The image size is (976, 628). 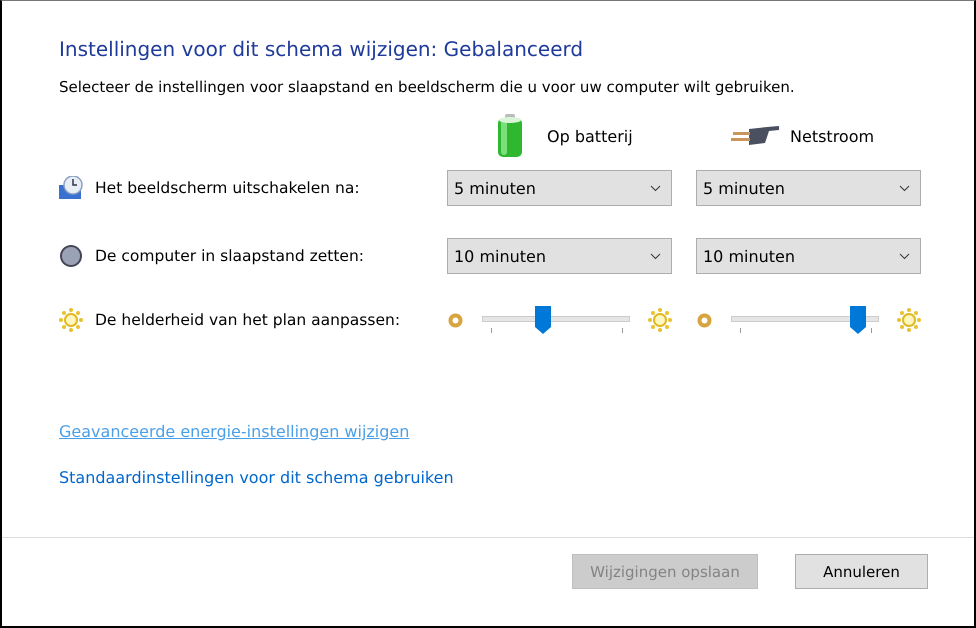 I want to click on column-header: Op batterij, so click(x=590, y=136).